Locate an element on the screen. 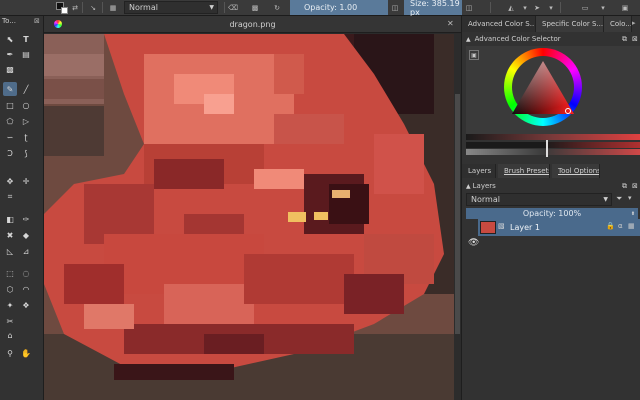 The image size is (640, 400). docker-menu-icon: ▸ is located at coordinates (634, 23).